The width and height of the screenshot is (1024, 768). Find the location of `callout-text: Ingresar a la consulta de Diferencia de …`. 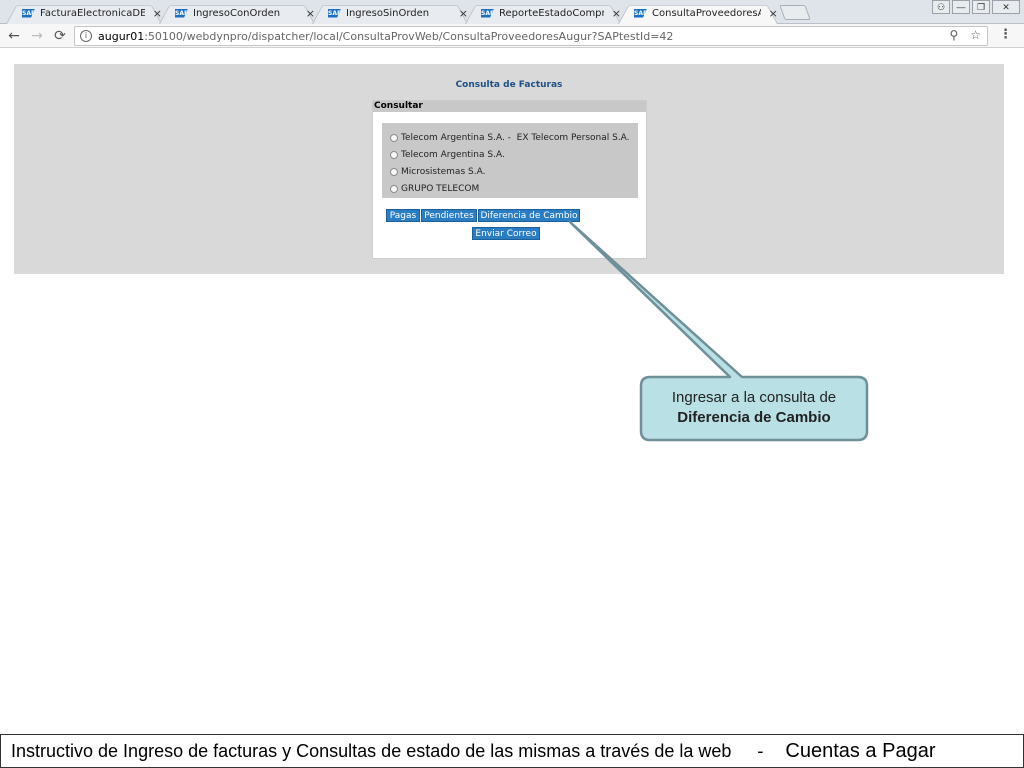

callout-text: Ingresar a la consulta de Diferencia de … is located at coordinates (754, 408).